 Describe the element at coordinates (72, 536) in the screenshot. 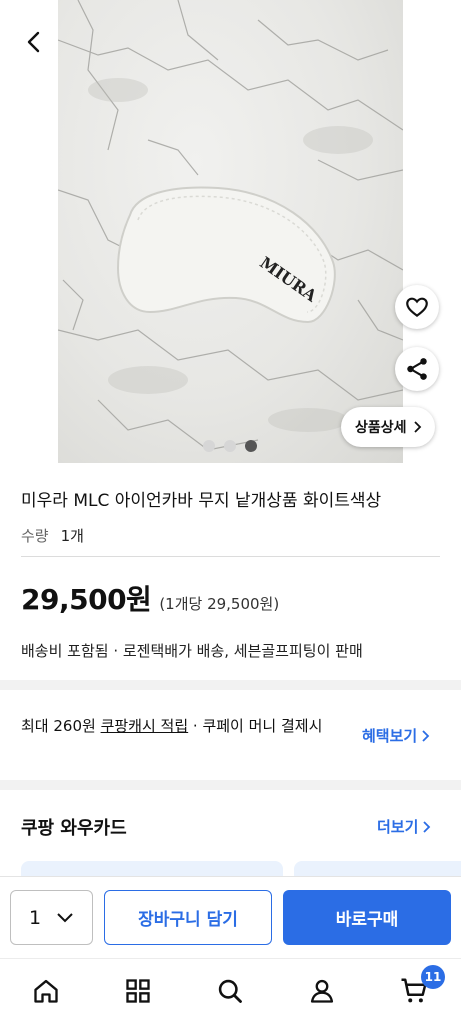

I see `quantity-value: 1개` at that location.